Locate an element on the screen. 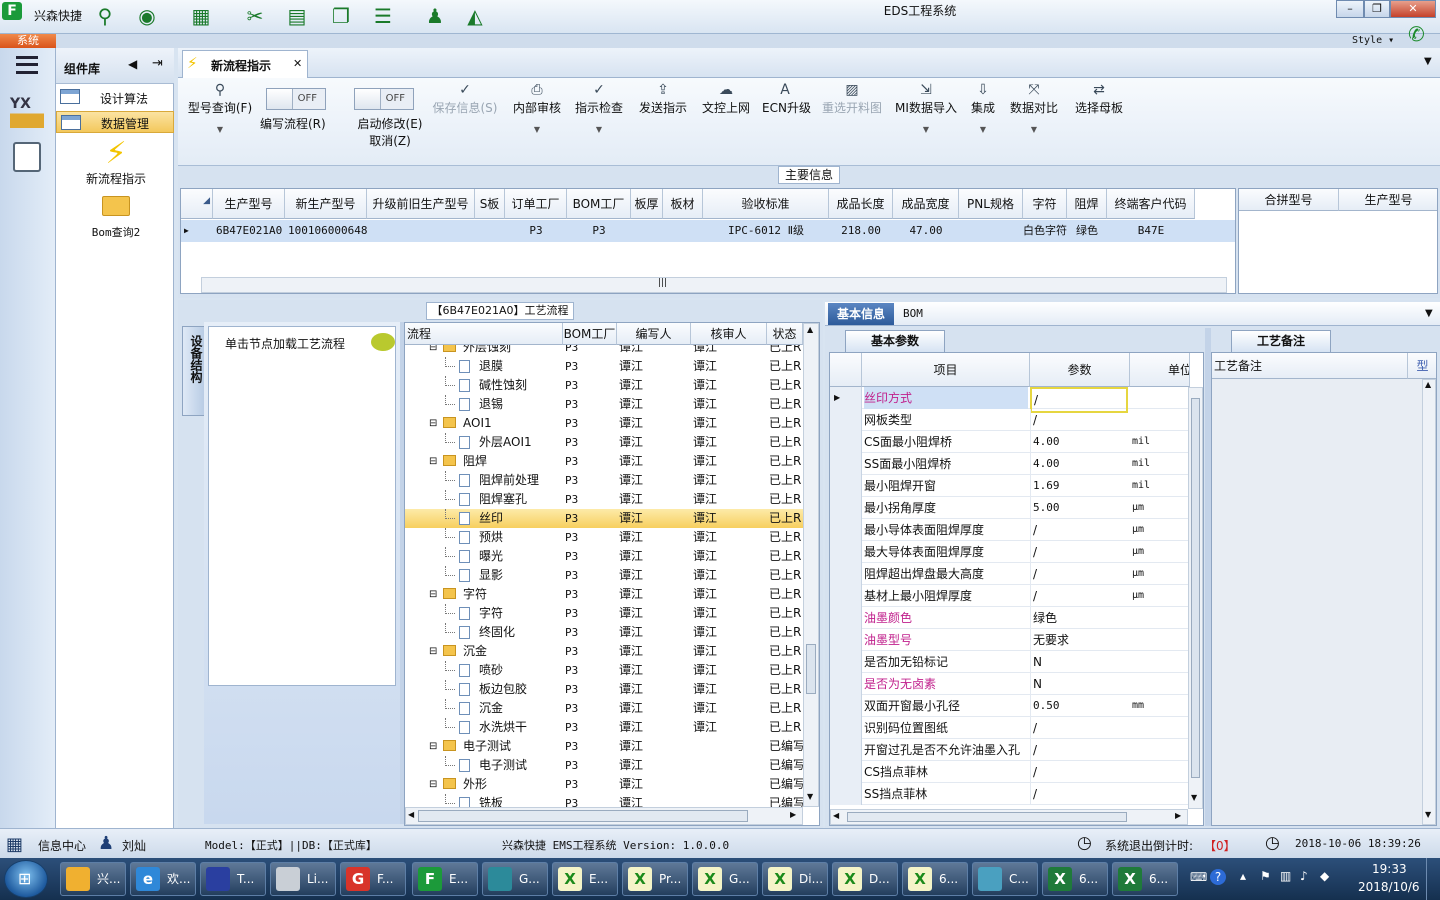 This screenshot has height=900, width=1440. tree-row: 外层AOI1 P3 谭江 谭江 已上R is located at coordinates (604, 442).